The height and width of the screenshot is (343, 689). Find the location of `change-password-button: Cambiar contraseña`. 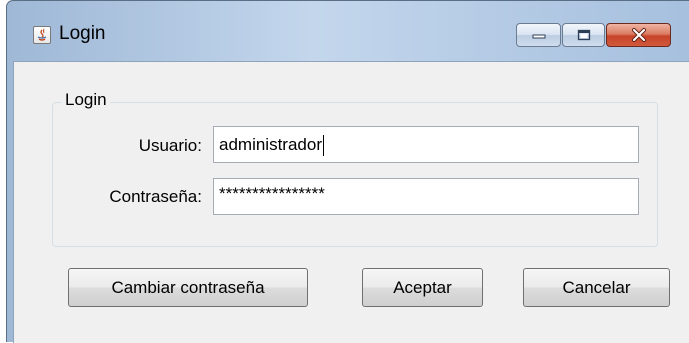

change-password-button: Cambiar contraseña is located at coordinates (188, 287).